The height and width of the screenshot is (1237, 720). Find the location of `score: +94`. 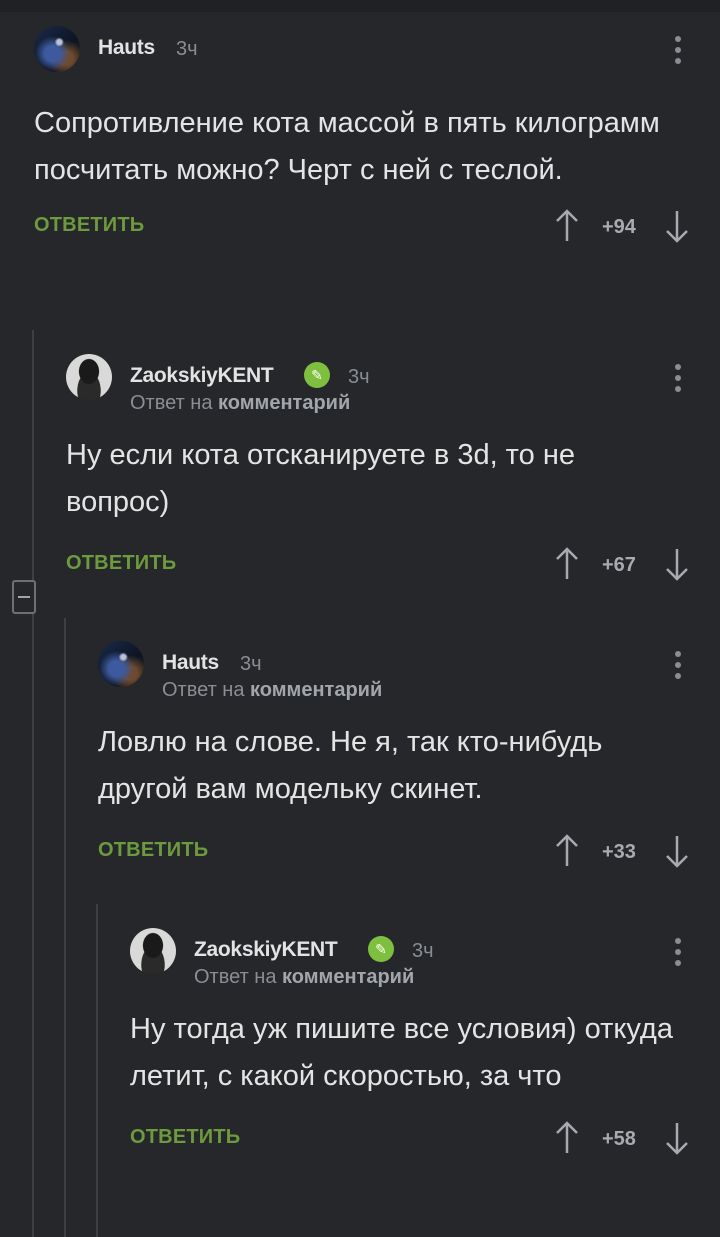

score: +94 is located at coordinates (619, 227).